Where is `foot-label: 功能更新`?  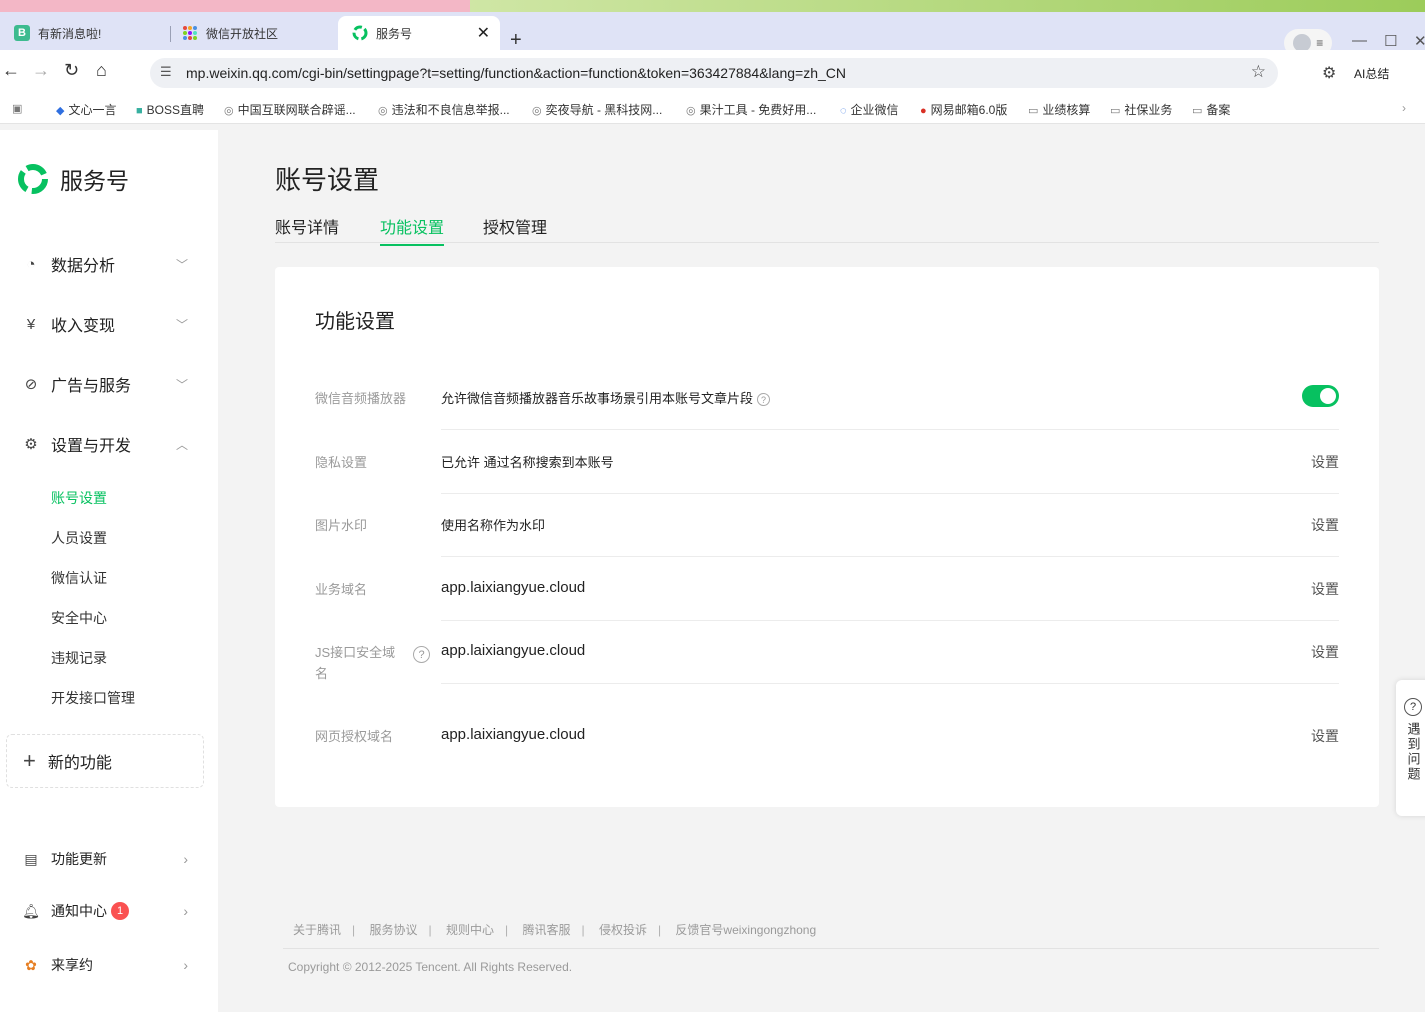
foot-label: 功能更新 is located at coordinates (79, 859).